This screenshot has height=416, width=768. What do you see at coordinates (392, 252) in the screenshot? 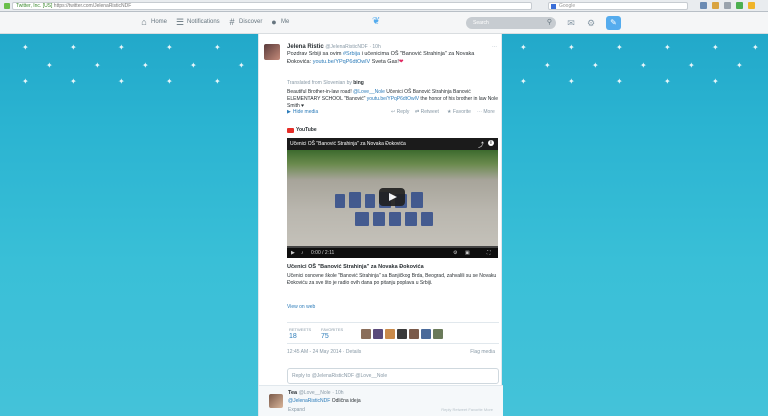
I see `video-controls: ▶ ♪ 0:00 / 2:11 ⚙ ▣ ⛶` at bounding box center [392, 252].